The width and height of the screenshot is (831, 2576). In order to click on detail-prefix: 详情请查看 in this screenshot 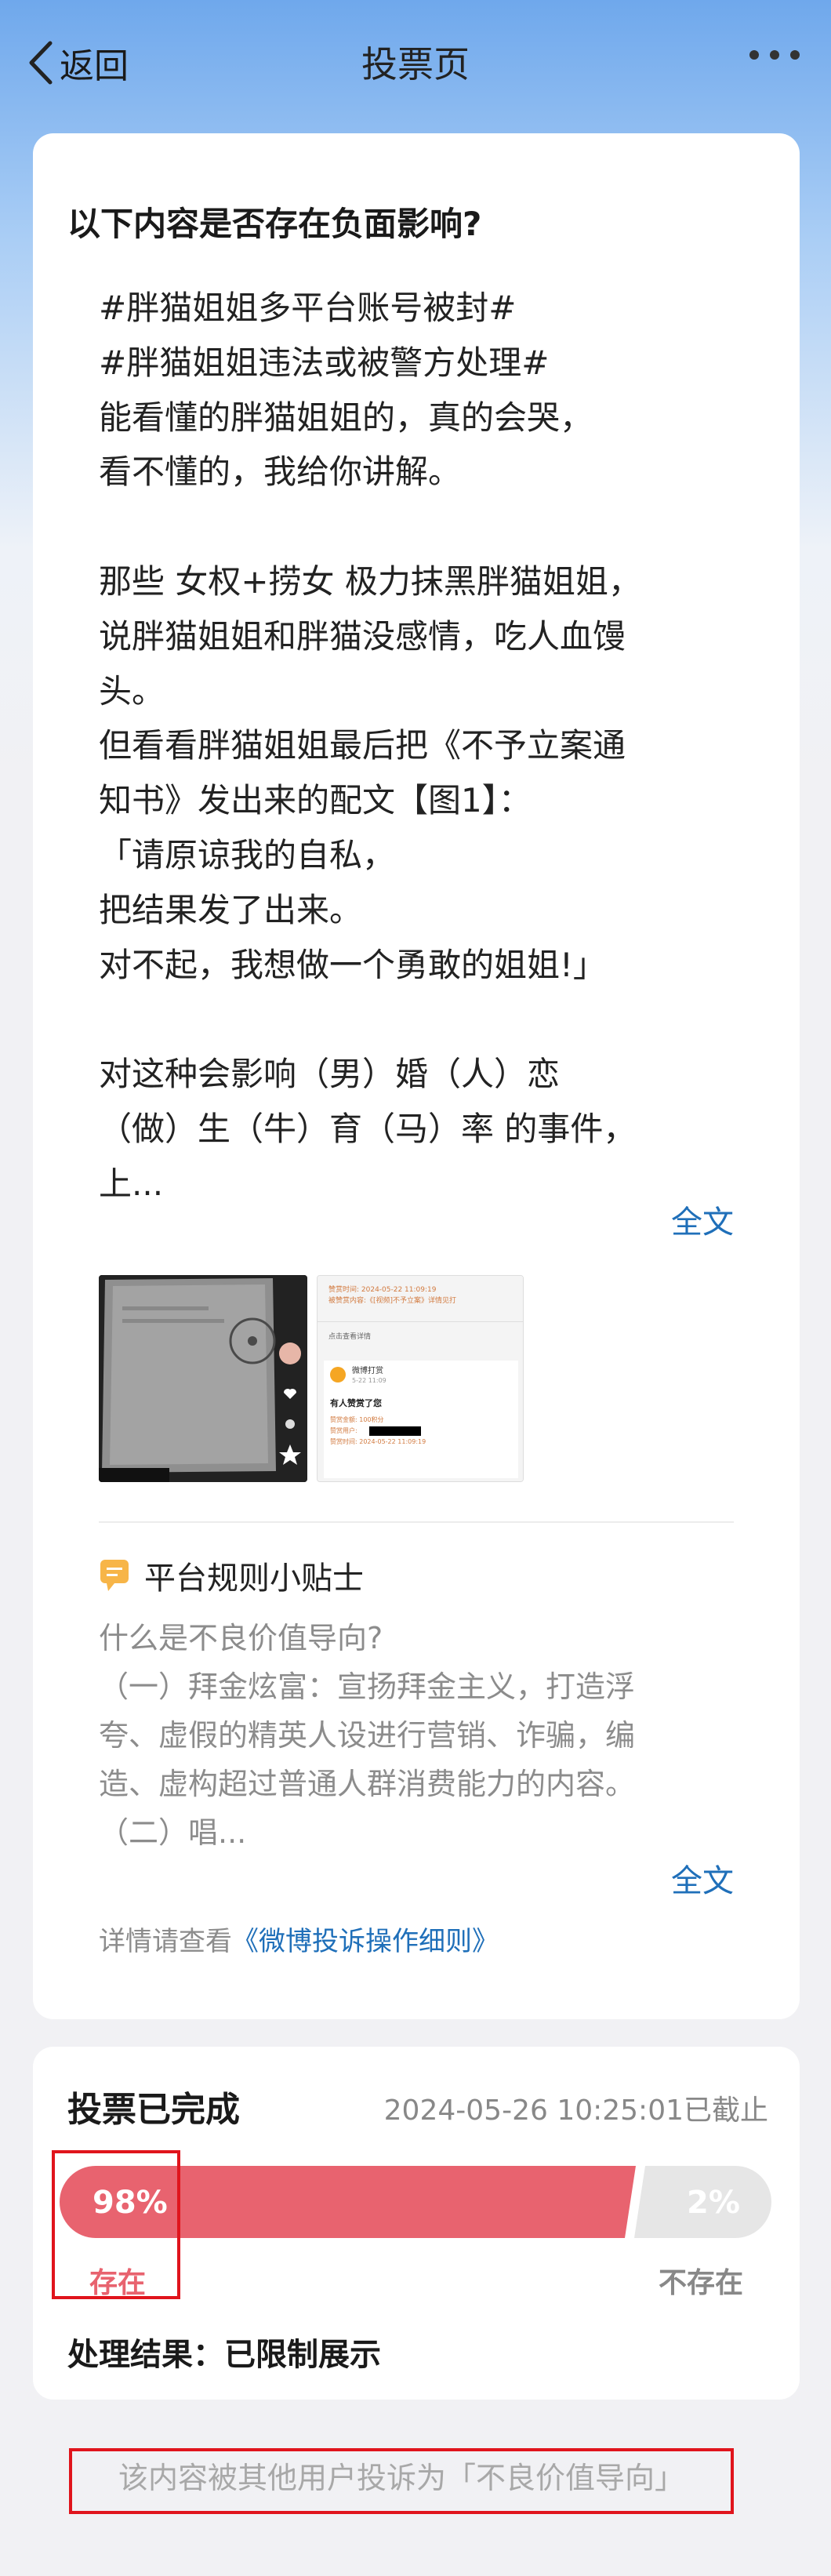, I will do `click(165, 1941)`.